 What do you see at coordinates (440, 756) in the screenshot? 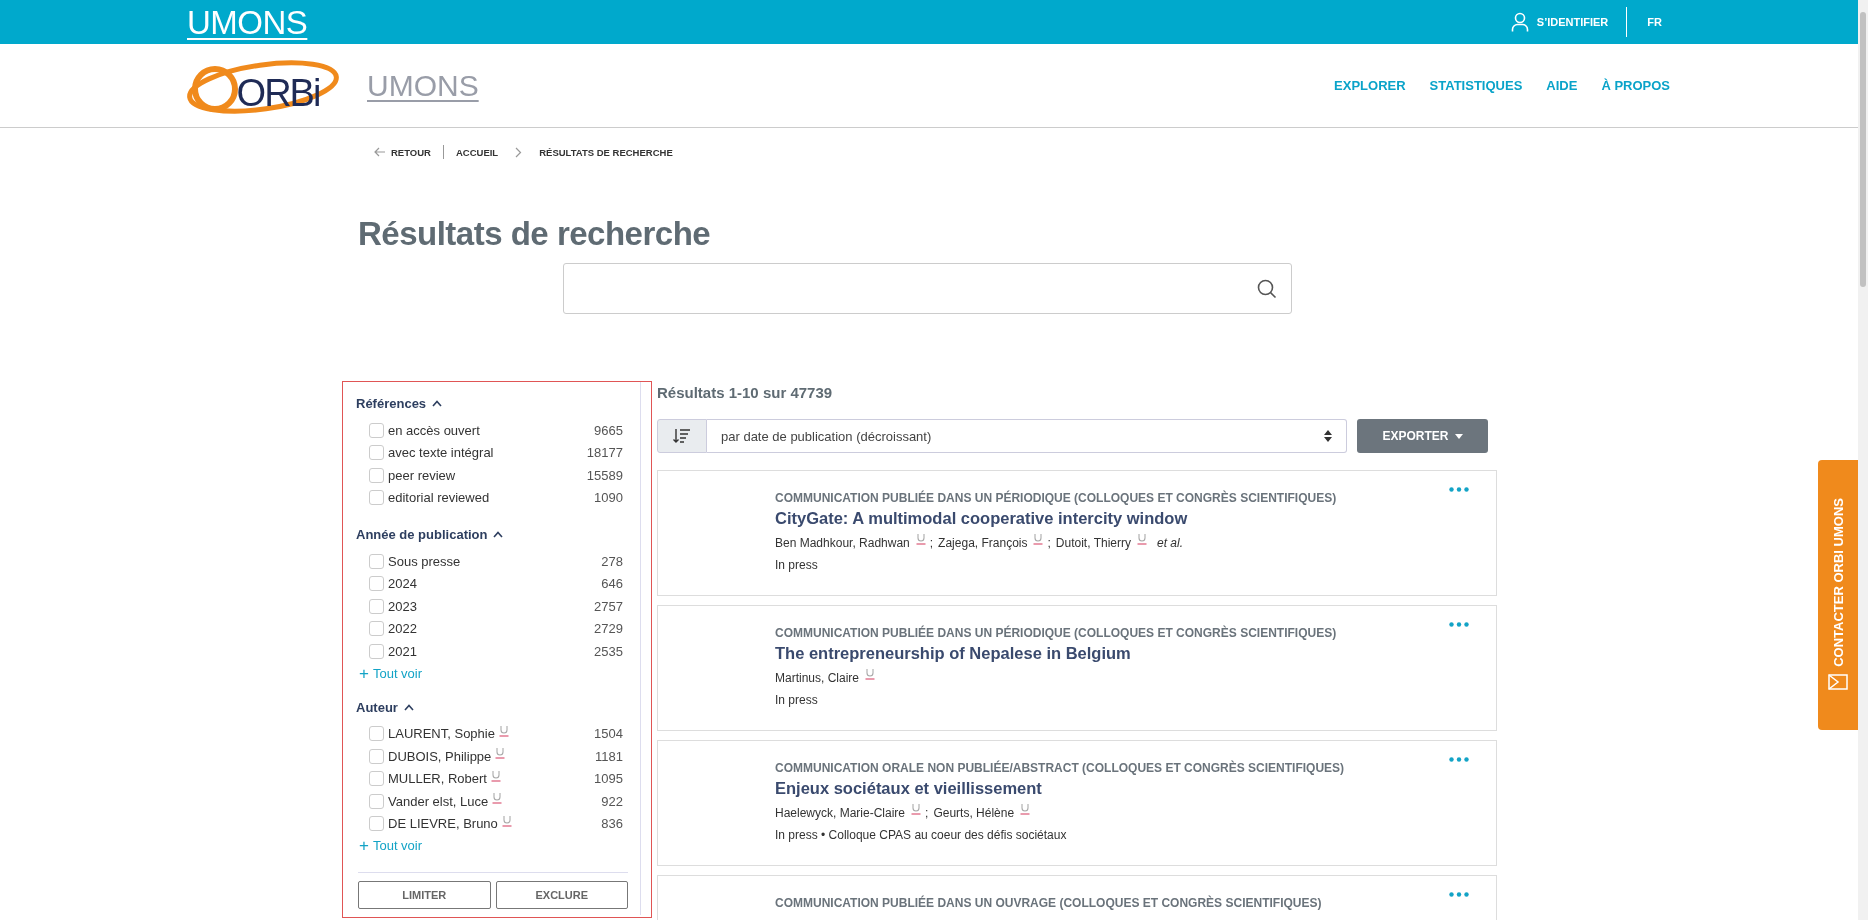
I see `filter-label: DUBOIS, Philippe` at bounding box center [440, 756].